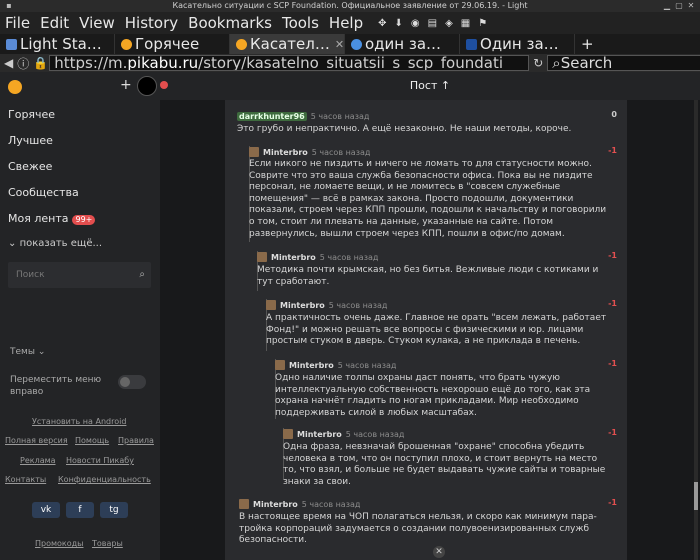  I want to click on comment-header: darrkhunter96 5 часов назад, so click(303, 116).